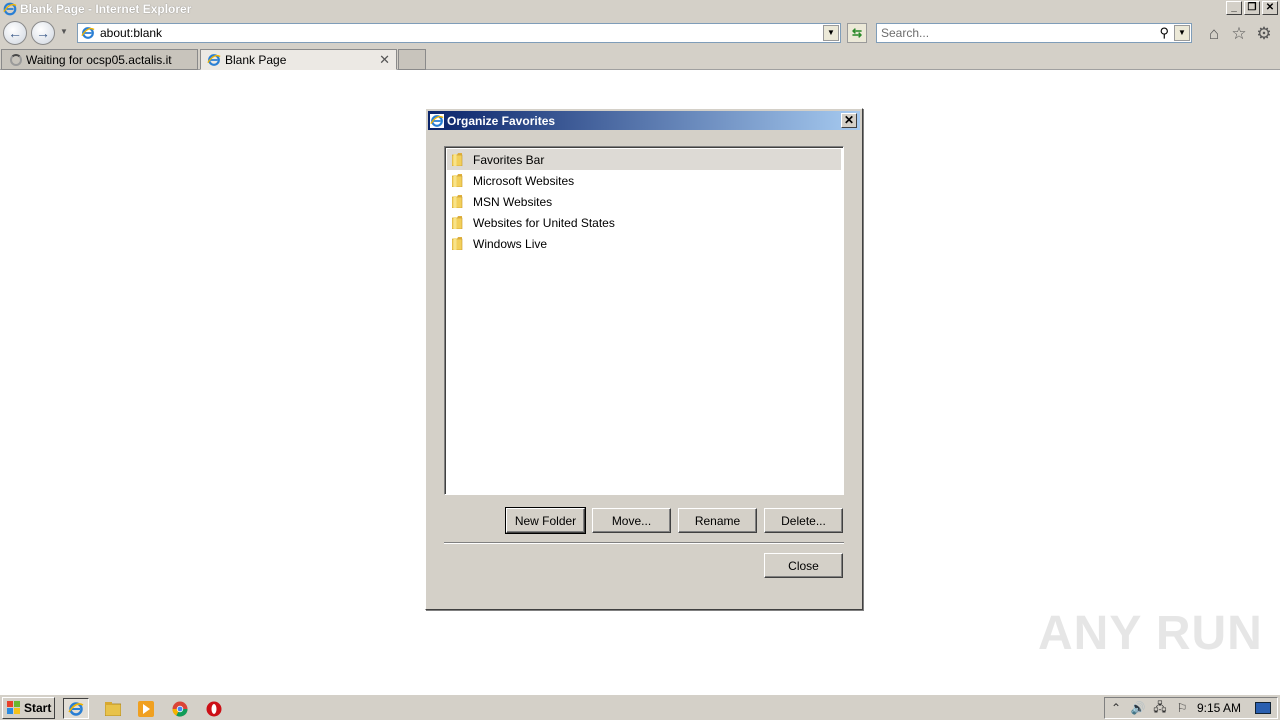  What do you see at coordinates (131, 33) in the screenshot?
I see `address-text: about:blank` at bounding box center [131, 33].